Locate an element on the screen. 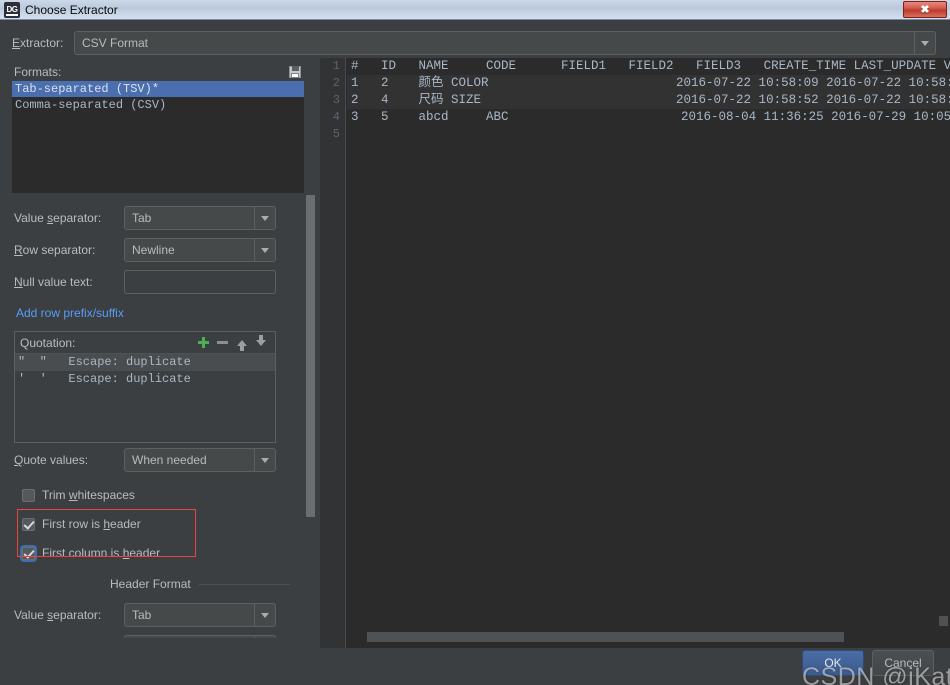 The image size is (950, 685). header-format-label: Header Format is located at coordinates (150, 584).